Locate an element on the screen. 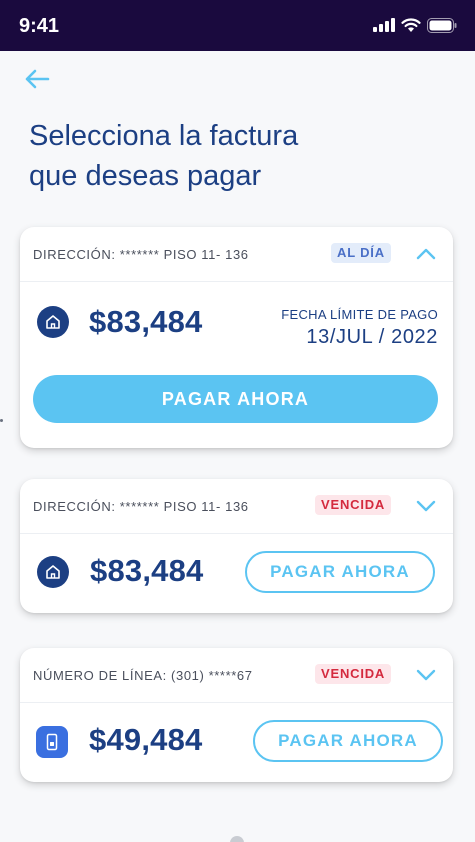 The image size is (475, 842). due-date: 13/JUL / 2022 is located at coordinates (372, 337).